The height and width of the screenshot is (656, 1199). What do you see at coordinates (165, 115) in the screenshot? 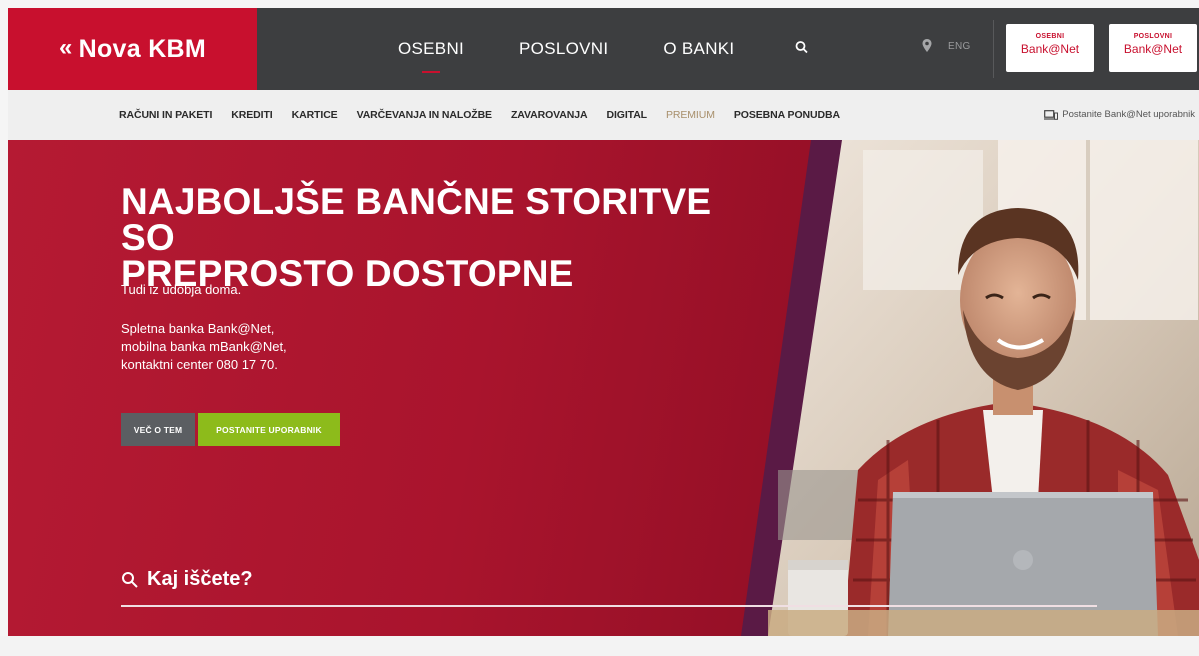
I see `subnav-racuni-in-paketi: RAČUNI IN PAKETI` at bounding box center [165, 115].